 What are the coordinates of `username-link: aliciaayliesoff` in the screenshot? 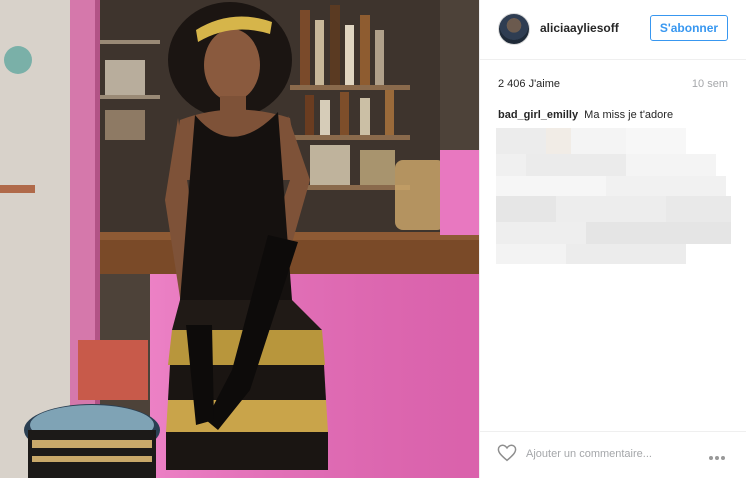 It's located at (579, 28).